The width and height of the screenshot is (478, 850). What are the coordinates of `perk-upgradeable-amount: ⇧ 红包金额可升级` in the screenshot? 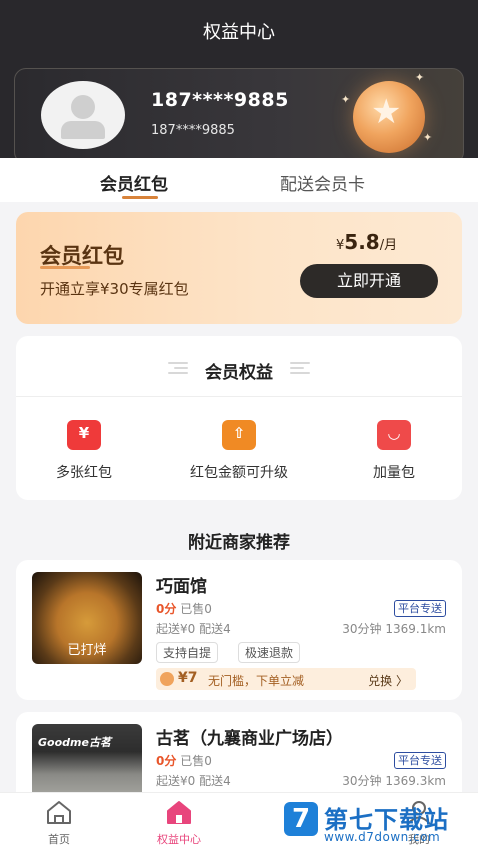 It's located at (239, 451).